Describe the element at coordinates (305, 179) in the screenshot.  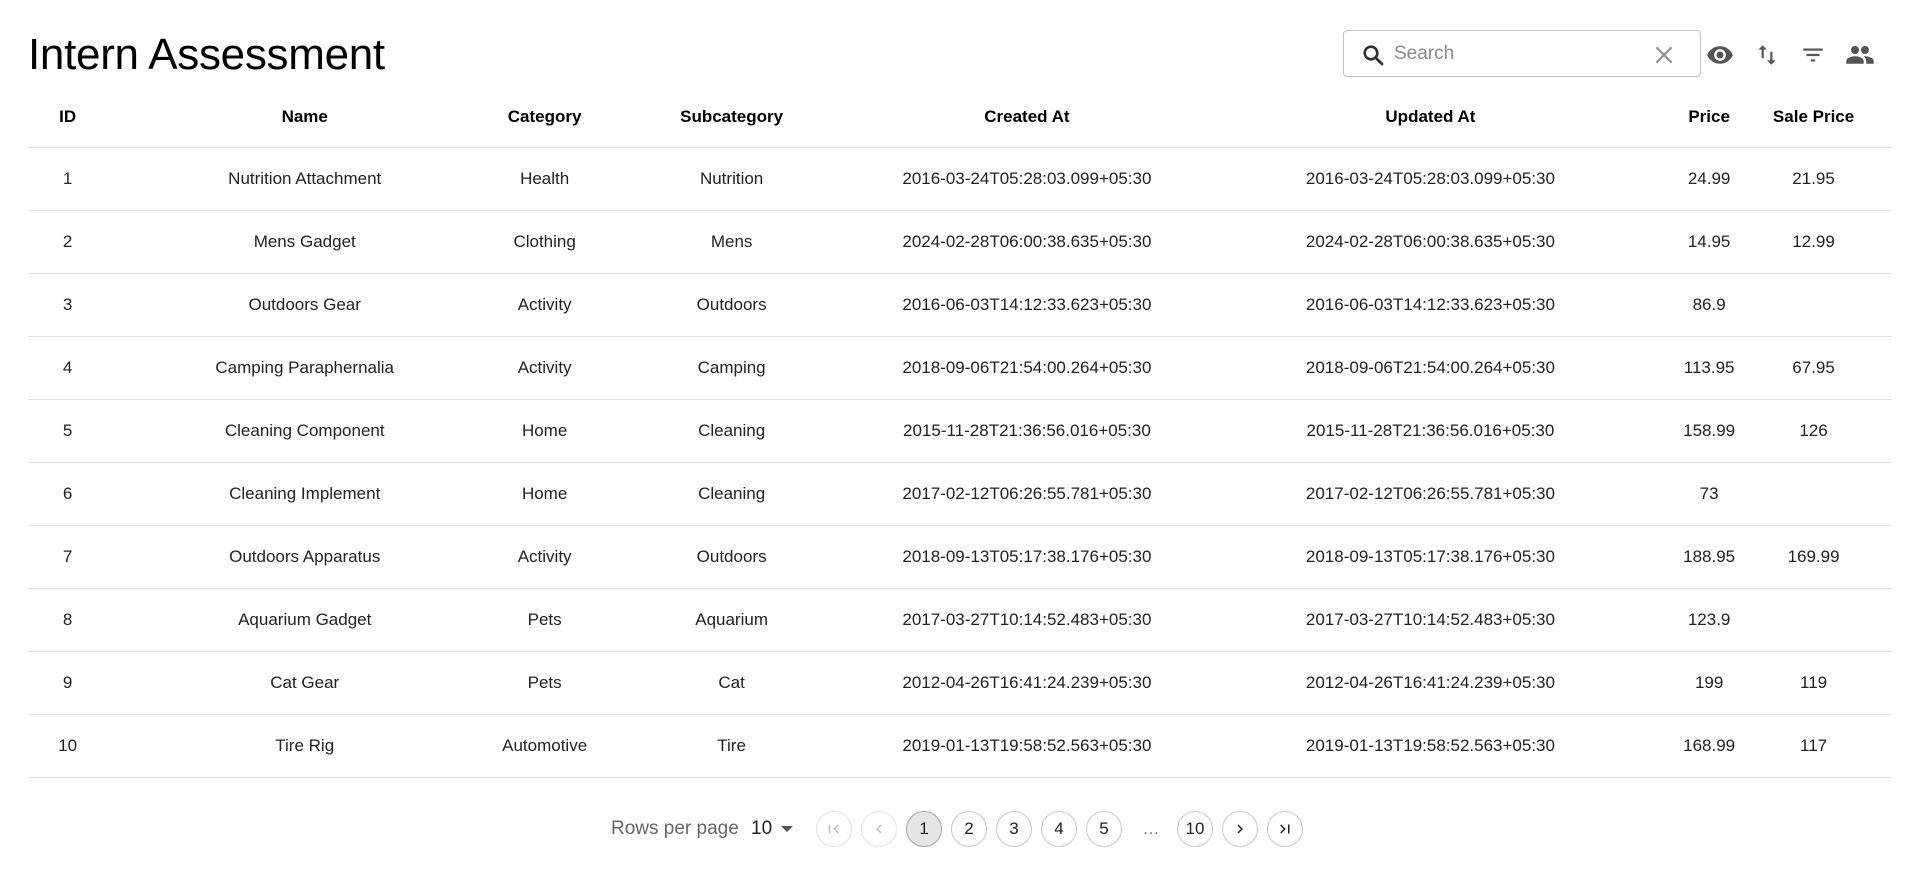
I see `cell-name: Nutrition Attachment` at that location.